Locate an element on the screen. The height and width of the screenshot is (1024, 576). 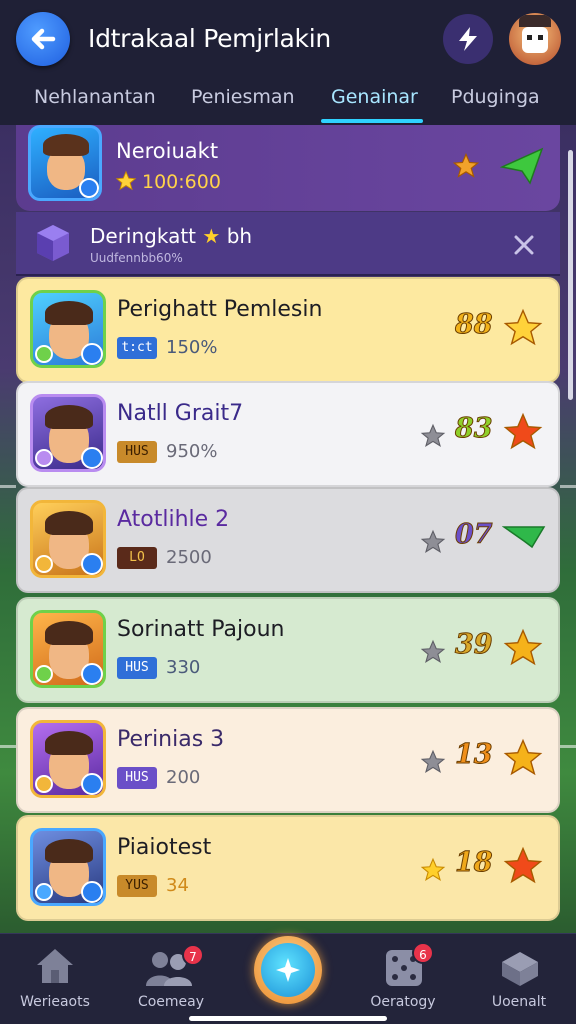
table-row: Natll Grait7 HUS 950% 83 is located at coordinates (288, 434).